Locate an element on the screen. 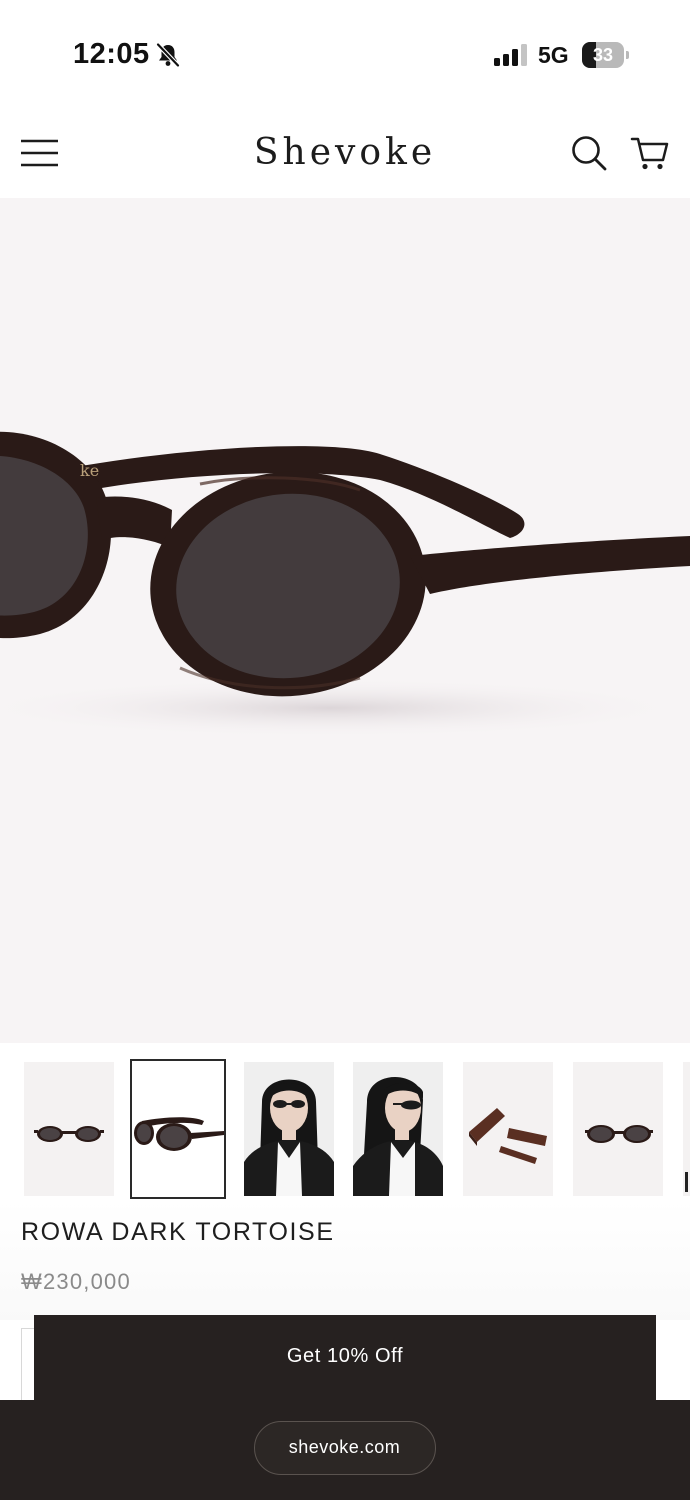 This screenshot has width=690, height=1500. site-header: Shevoke is located at coordinates (345, 154).